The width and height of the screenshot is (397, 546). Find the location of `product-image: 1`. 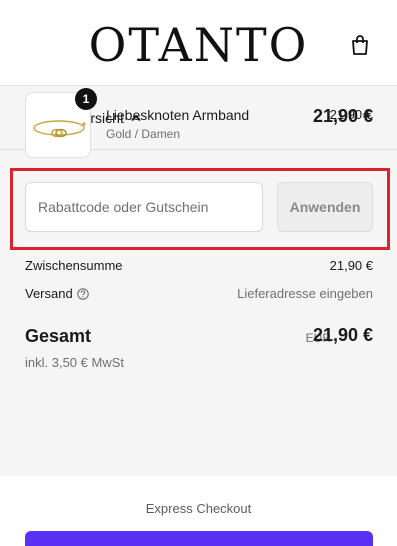

product-image: 1 is located at coordinates (61, 123).